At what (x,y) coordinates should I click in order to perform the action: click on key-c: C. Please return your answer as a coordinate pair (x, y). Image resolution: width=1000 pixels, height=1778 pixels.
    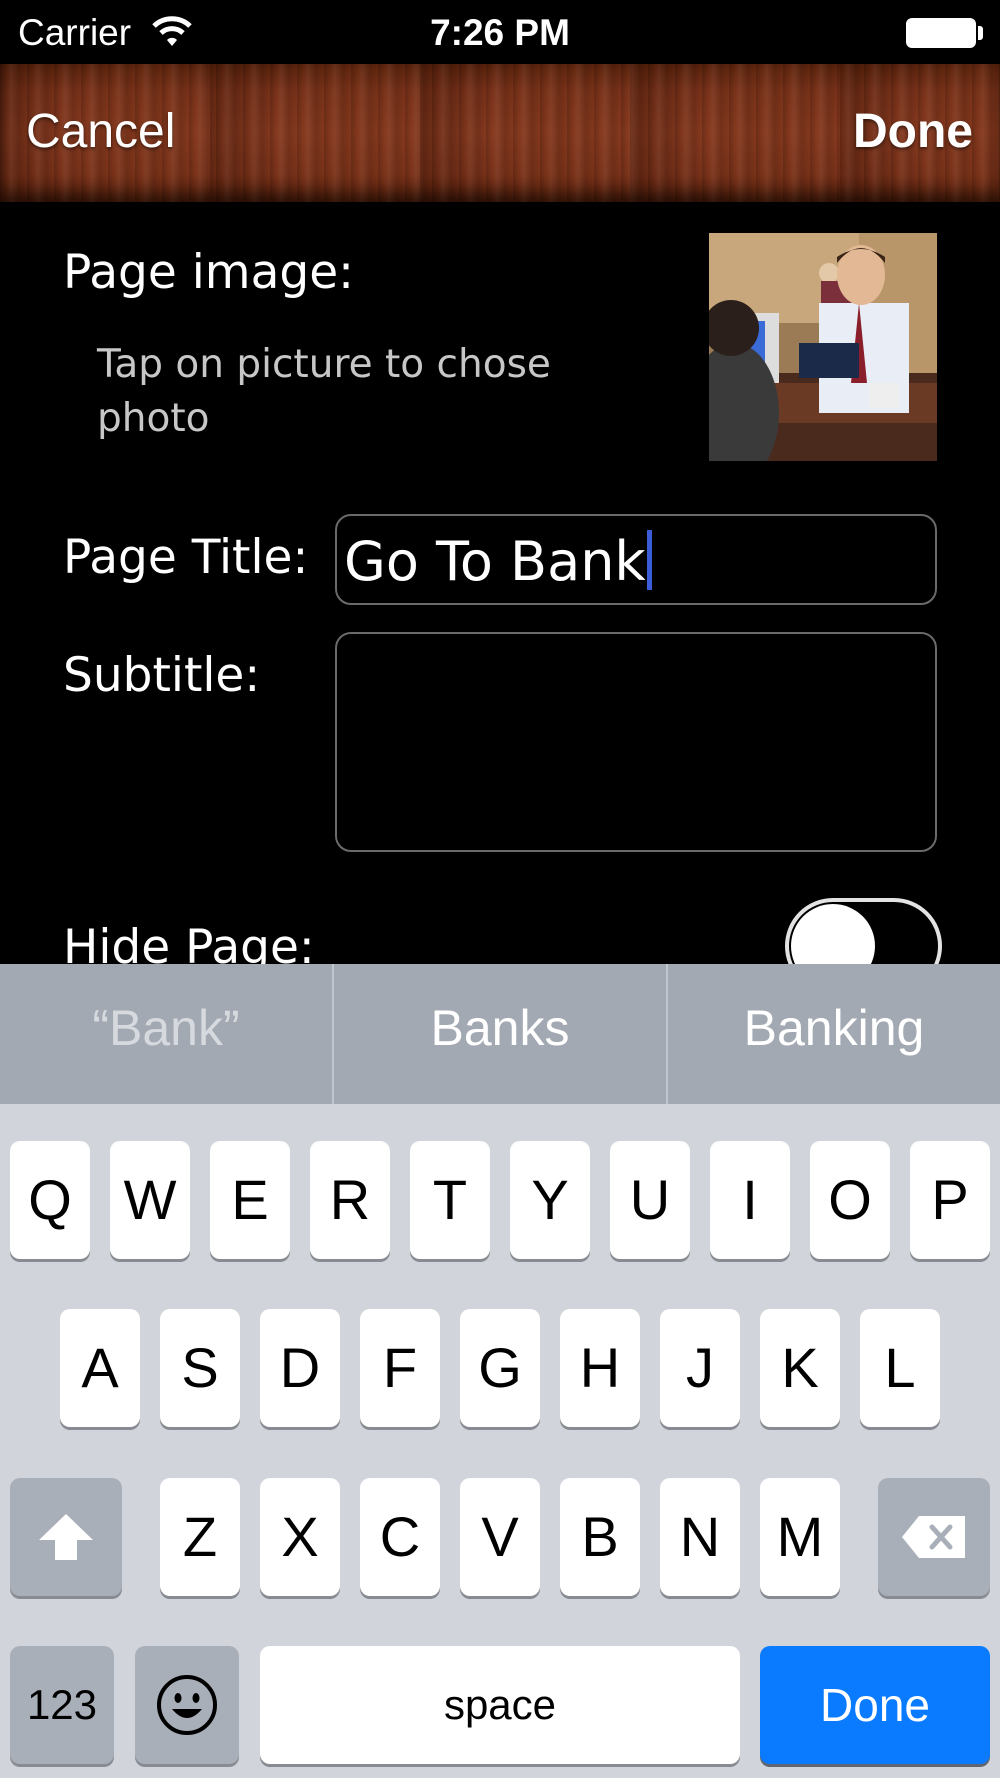
    Looking at the image, I should click on (400, 1537).